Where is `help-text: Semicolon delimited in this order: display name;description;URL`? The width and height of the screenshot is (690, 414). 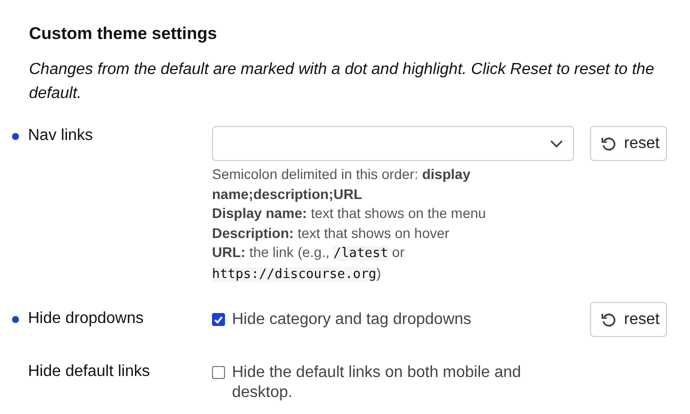
help-text: Semicolon delimited in this order: display name;description;URL is located at coordinates (342, 184).